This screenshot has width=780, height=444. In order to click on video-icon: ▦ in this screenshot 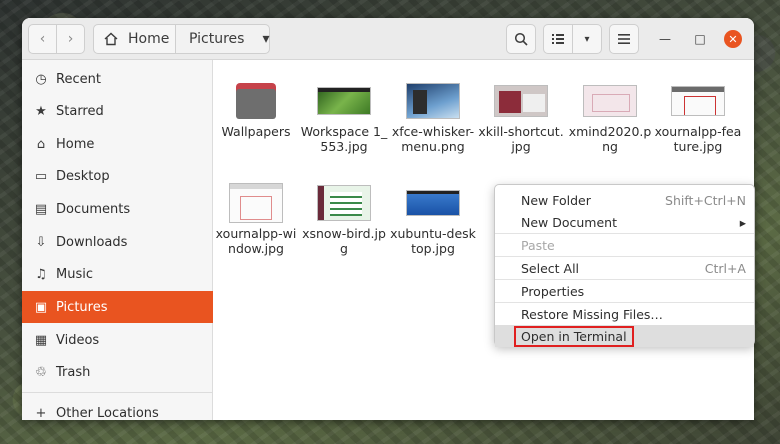, I will do `click(41, 340)`.